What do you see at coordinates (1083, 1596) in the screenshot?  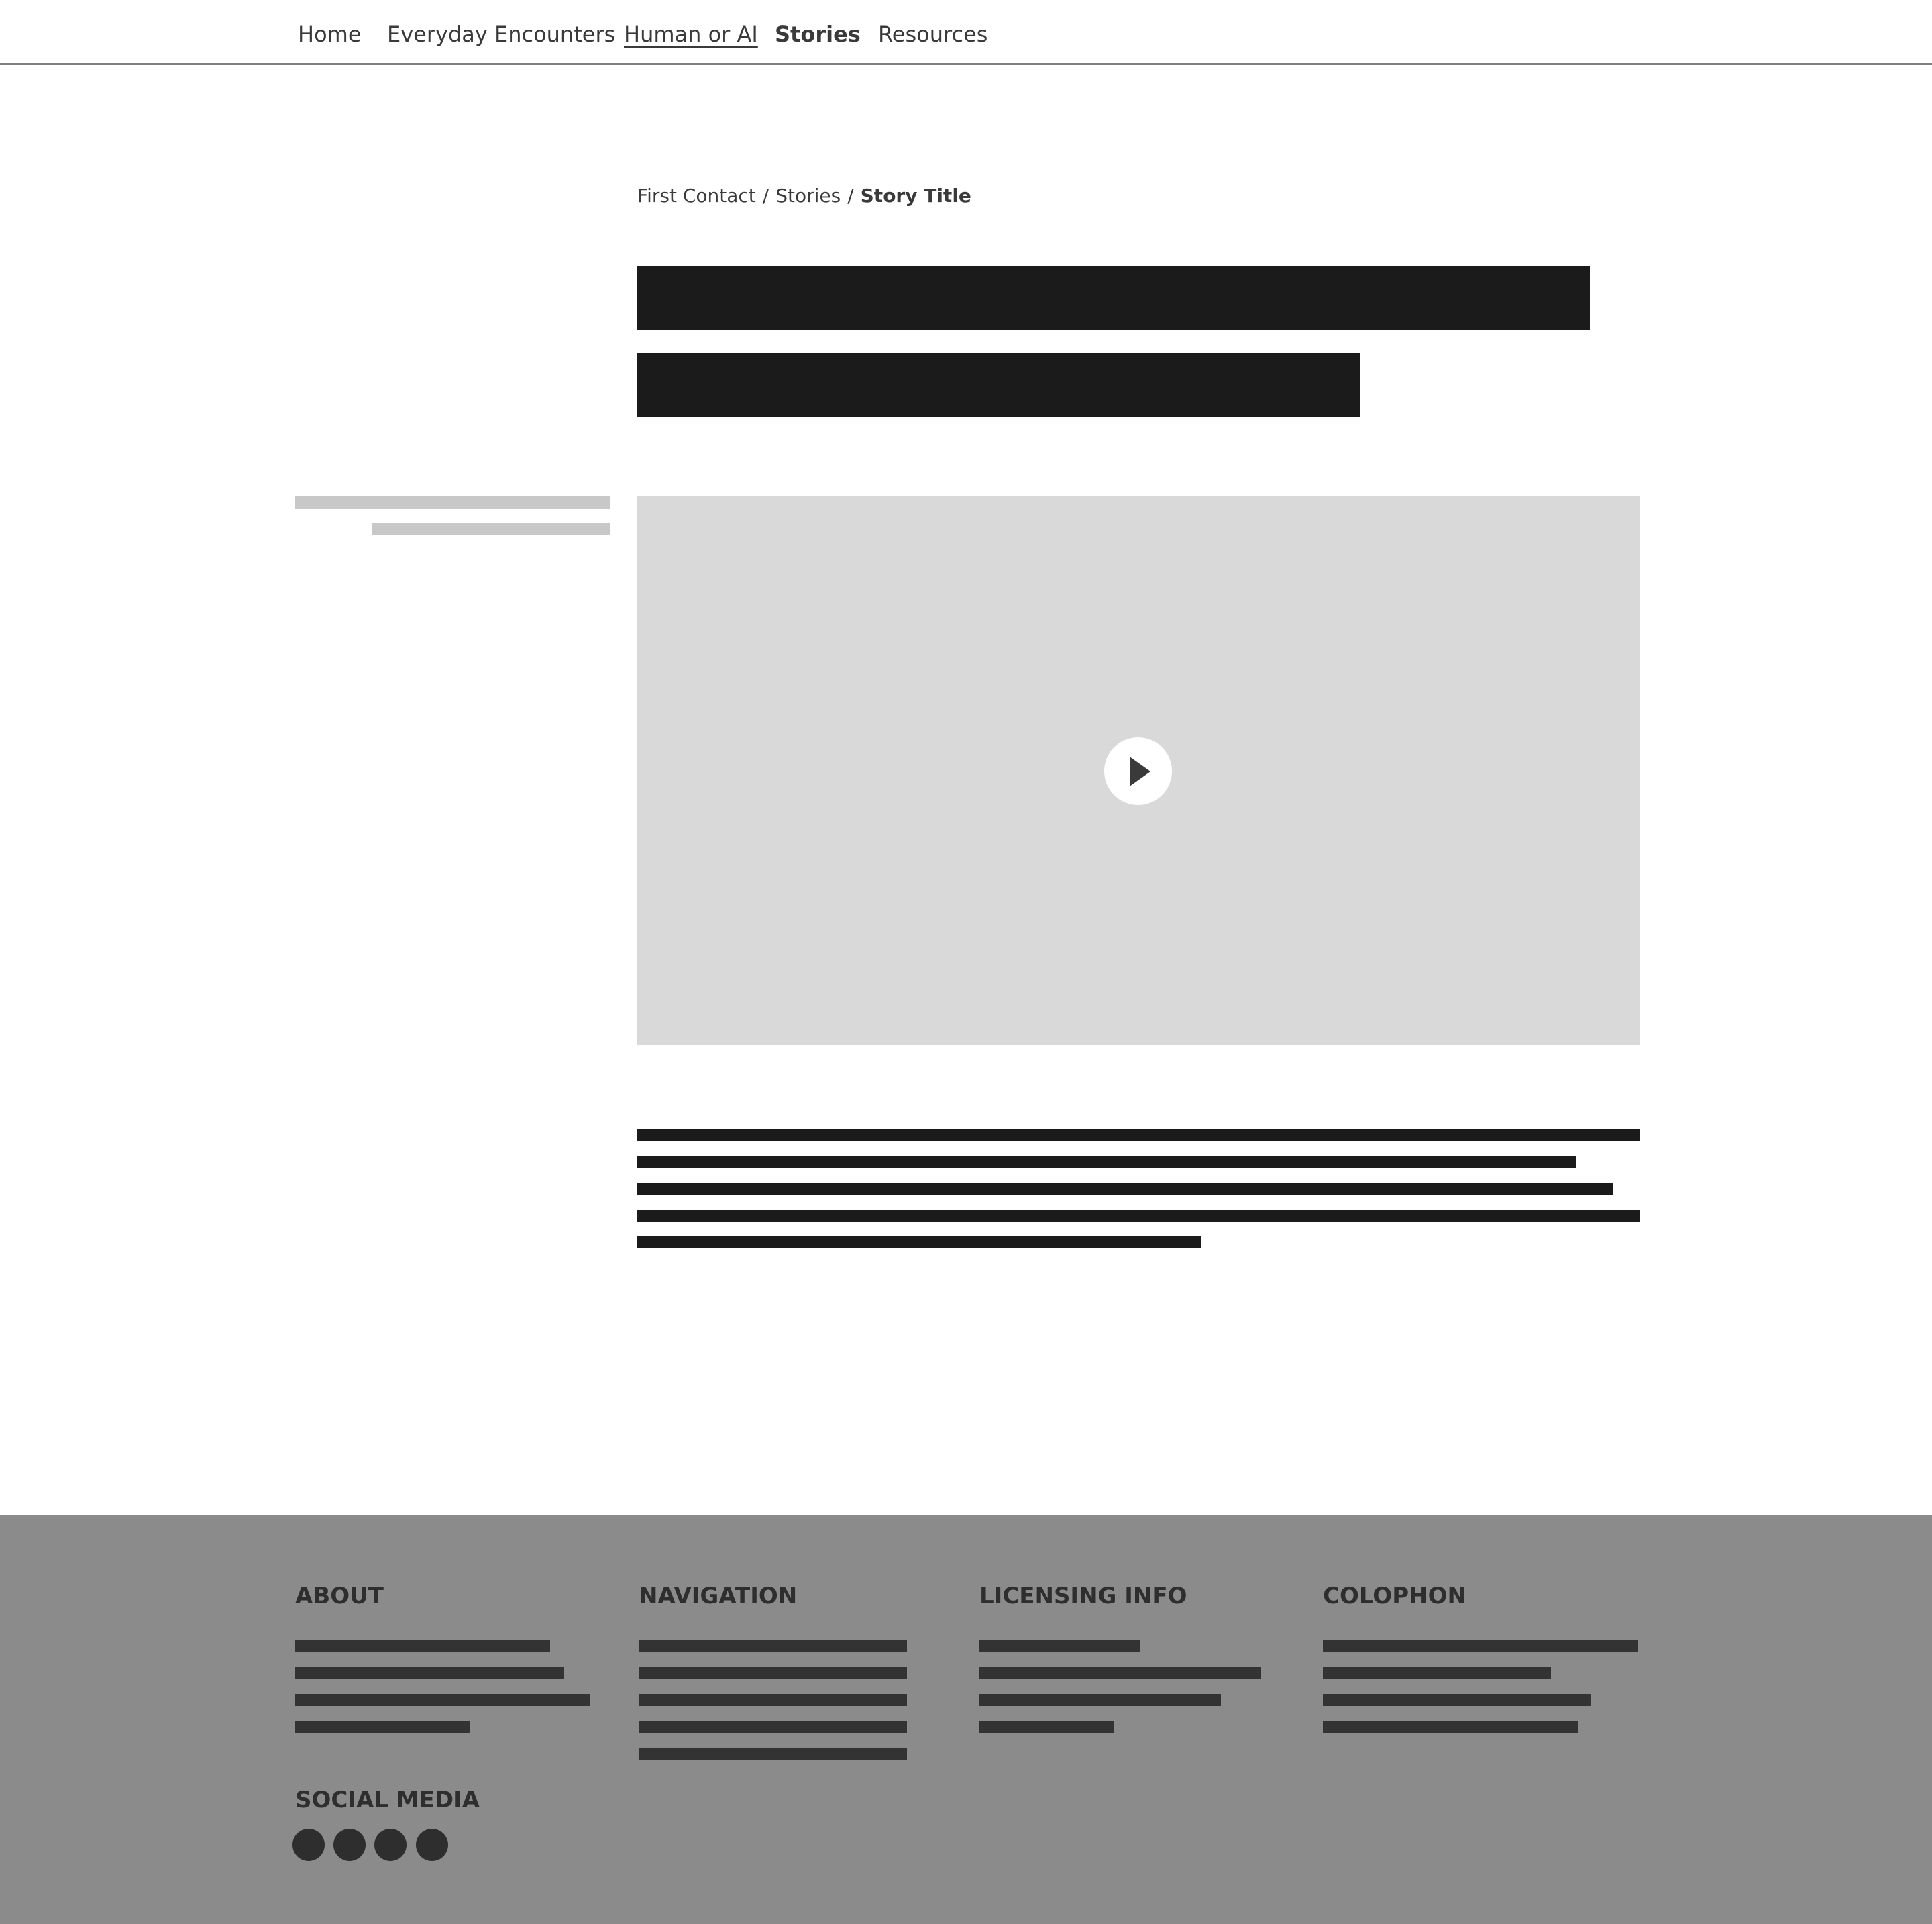 I see `footer-licensing-heading: LICENSING INFO` at bounding box center [1083, 1596].